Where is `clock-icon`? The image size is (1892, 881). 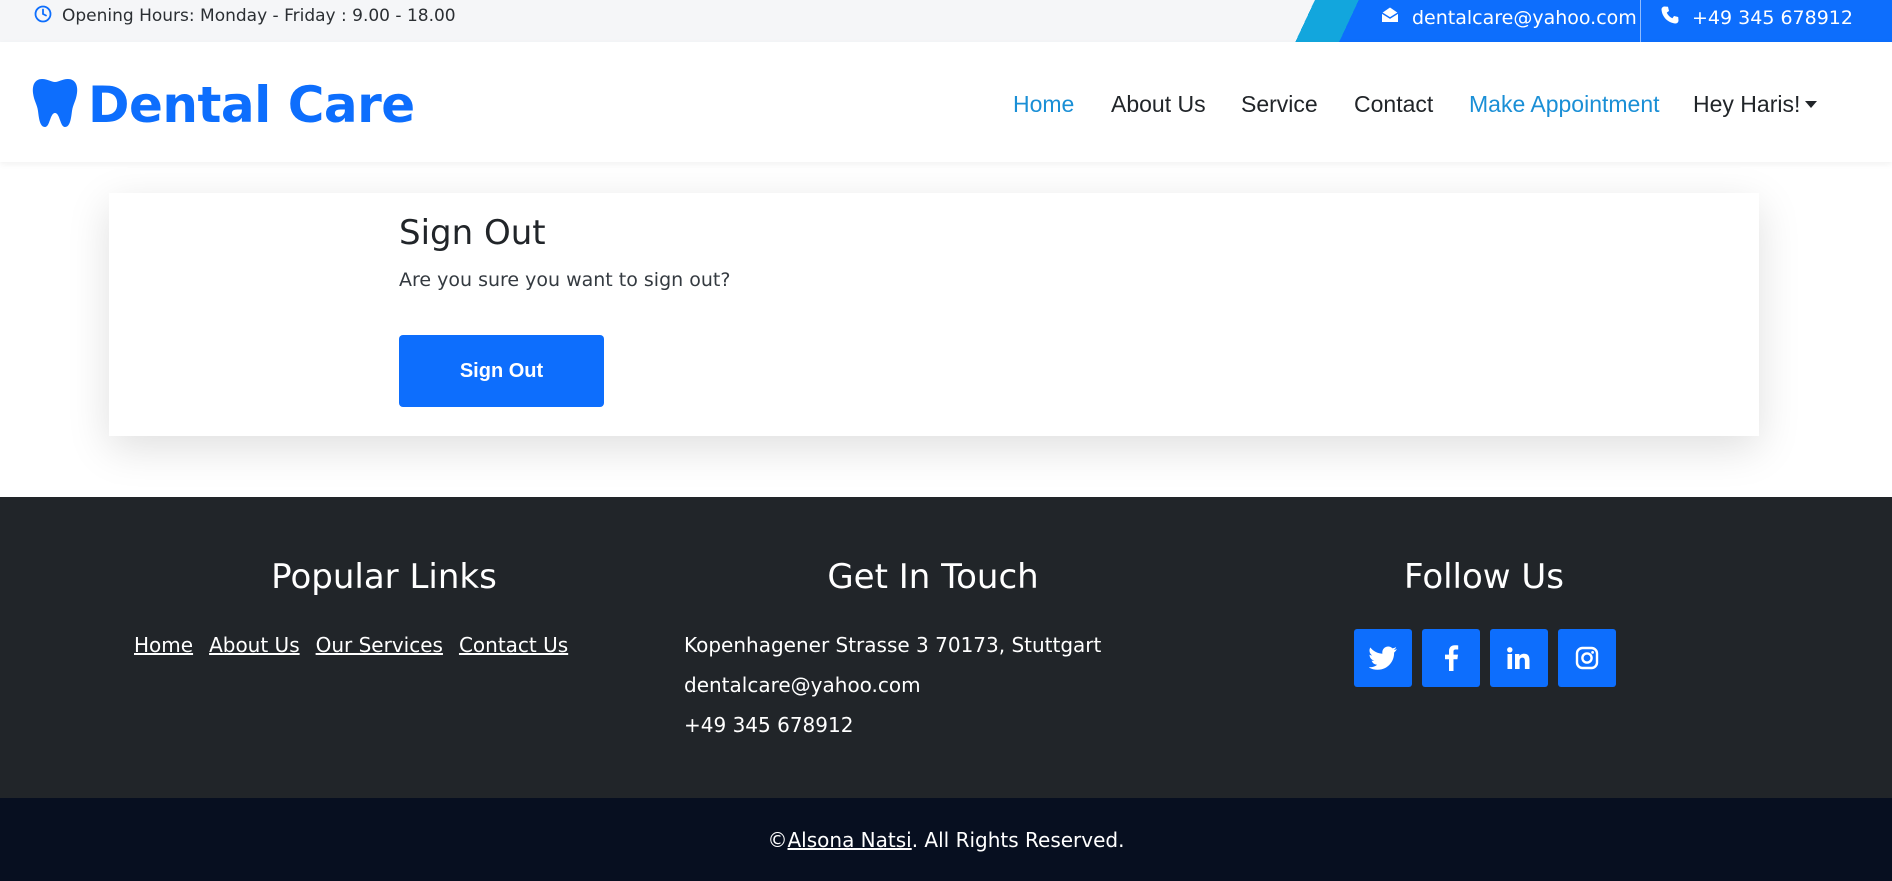 clock-icon is located at coordinates (48, 16).